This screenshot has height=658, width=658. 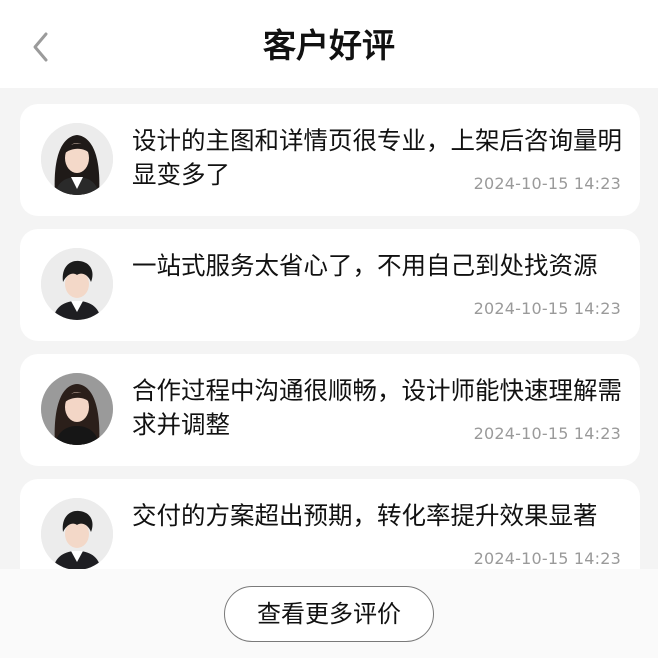 I want to click on review-text: 一站式服务太省心了，不用自己到处找资源, so click(x=365, y=265).